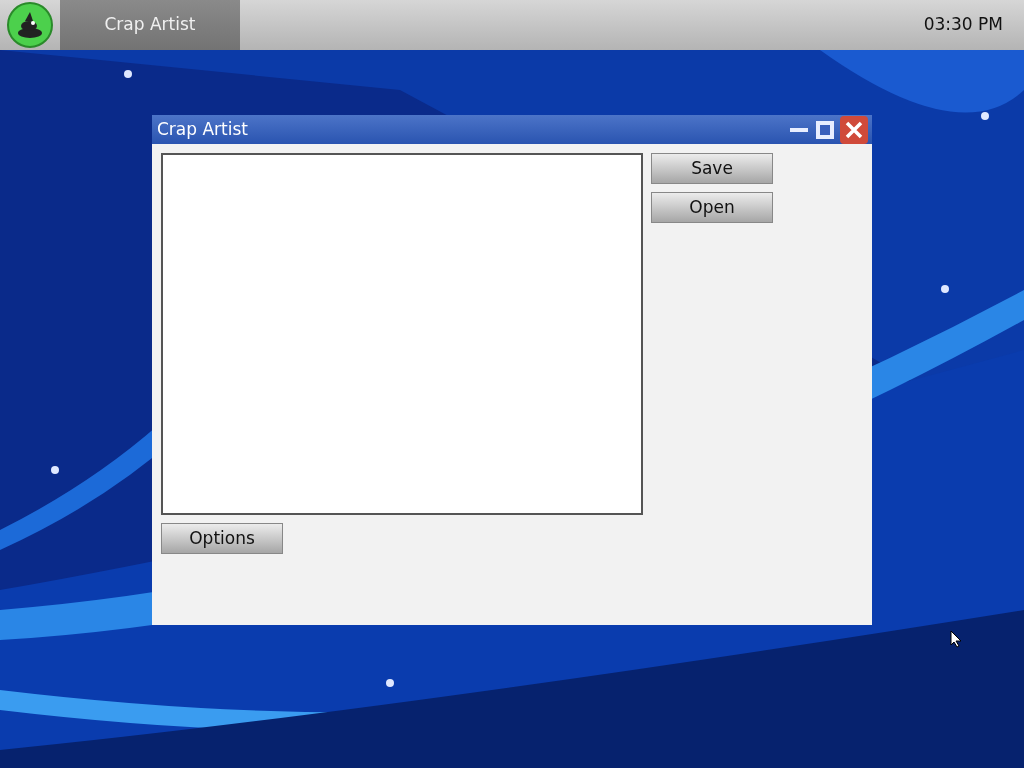 The height and width of the screenshot is (768, 1024). I want to click on side-button: Save, so click(712, 168).